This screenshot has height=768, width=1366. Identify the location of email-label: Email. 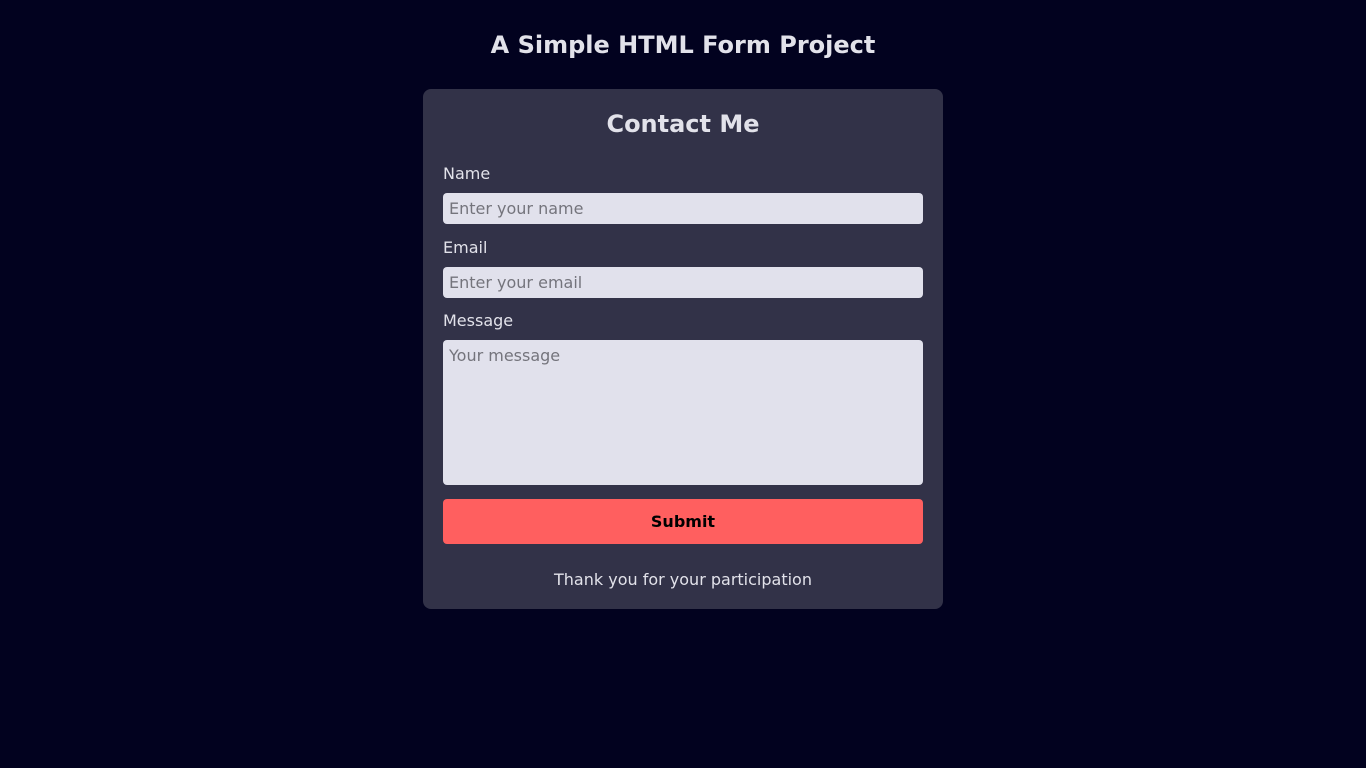
(465, 247).